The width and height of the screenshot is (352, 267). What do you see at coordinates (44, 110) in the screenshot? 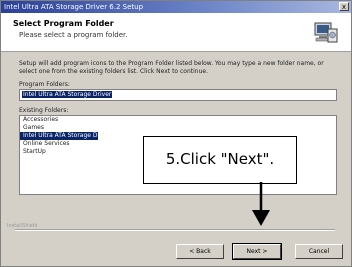
I see `existing-folders-label: Existing Folders:` at bounding box center [44, 110].